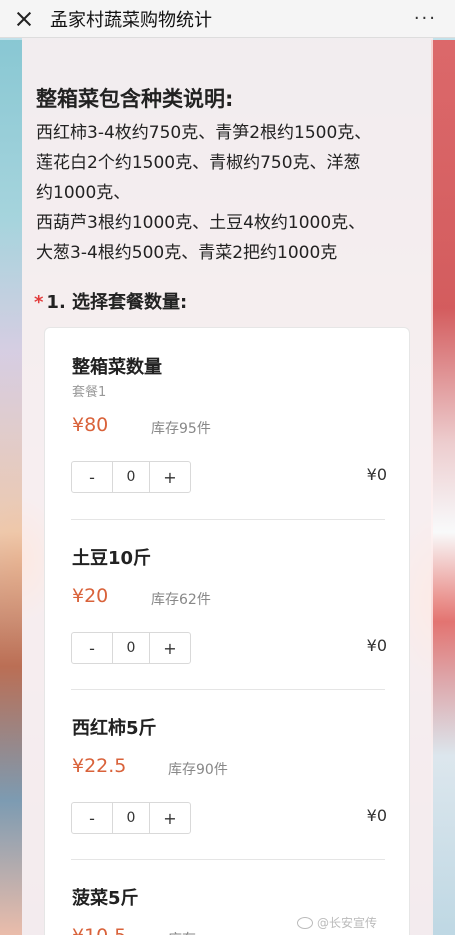 The image size is (455, 935). What do you see at coordinates (90, 596) in the screenshot?
I see `product-price: ¥20` at bounding box center [90, 596].